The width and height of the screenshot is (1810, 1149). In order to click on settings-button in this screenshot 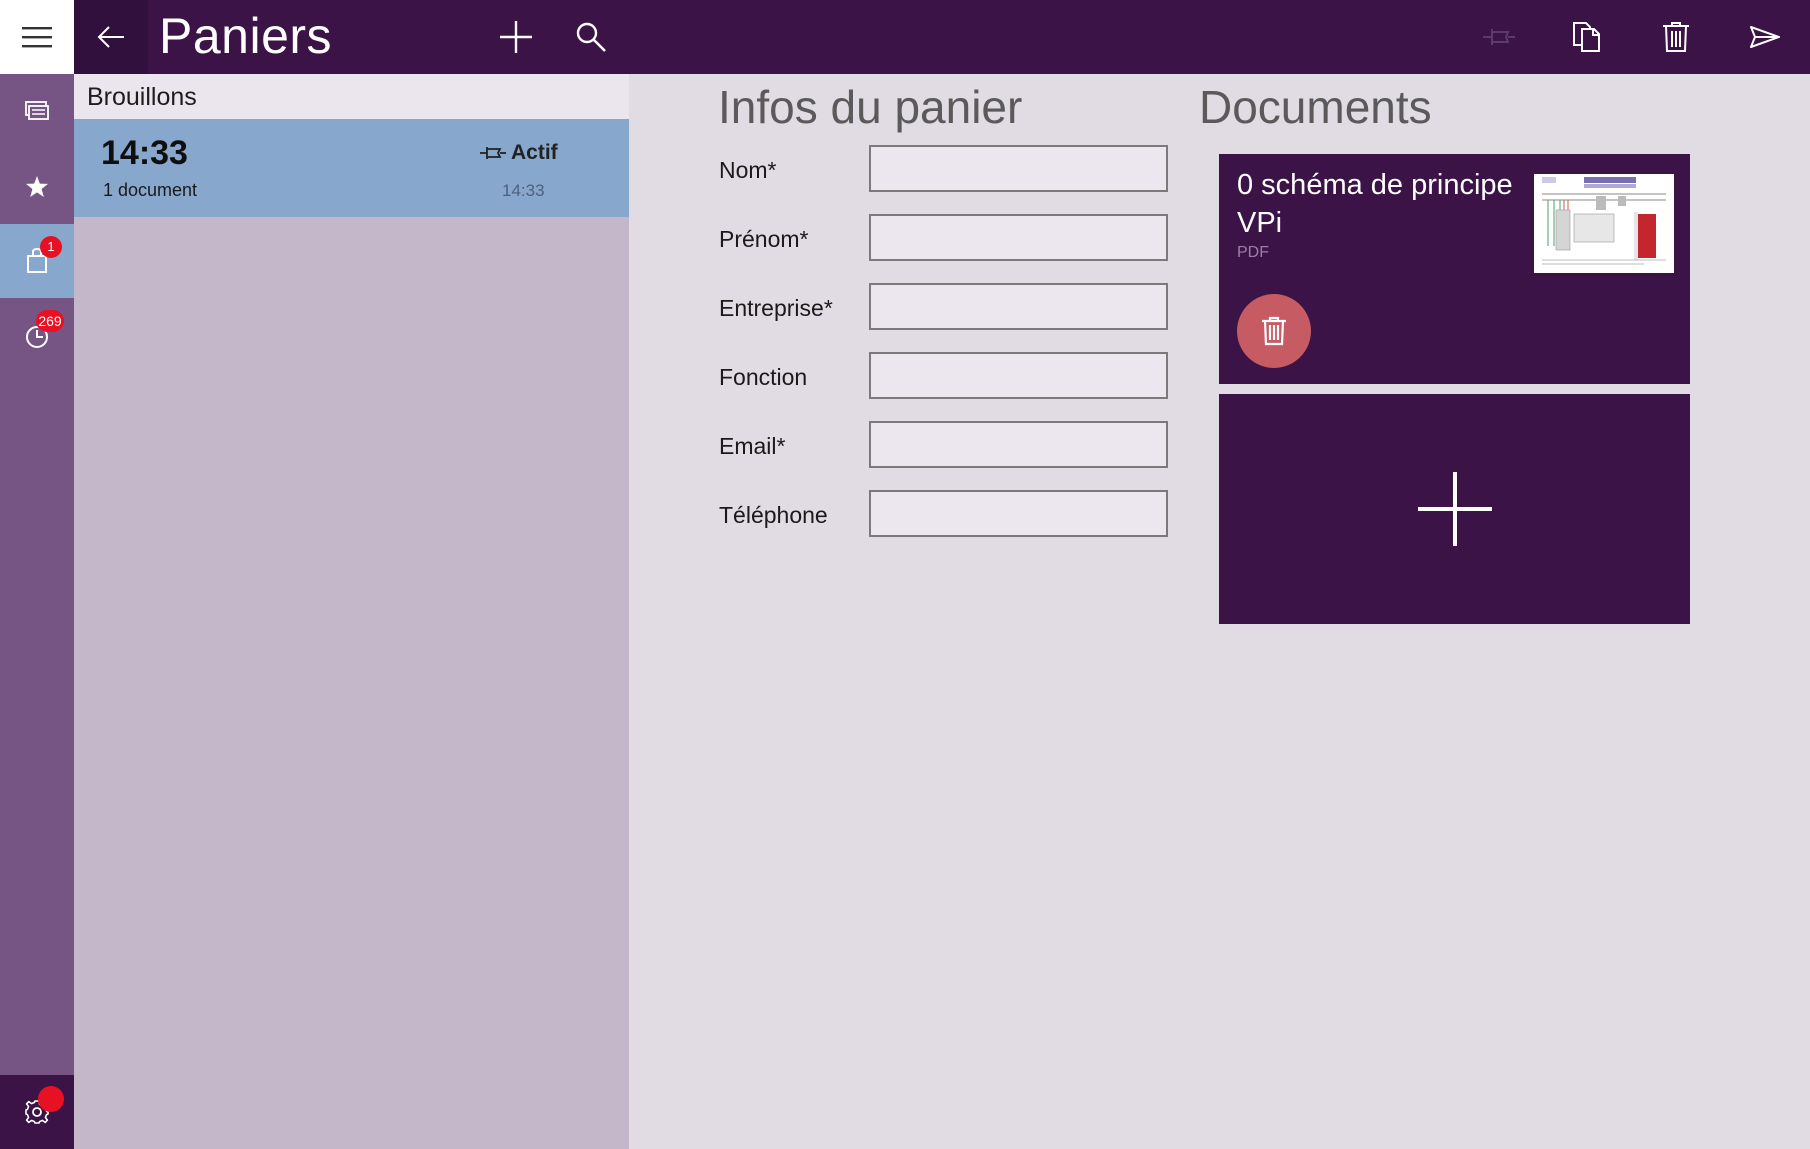, I will do `click(37, 1112)`.